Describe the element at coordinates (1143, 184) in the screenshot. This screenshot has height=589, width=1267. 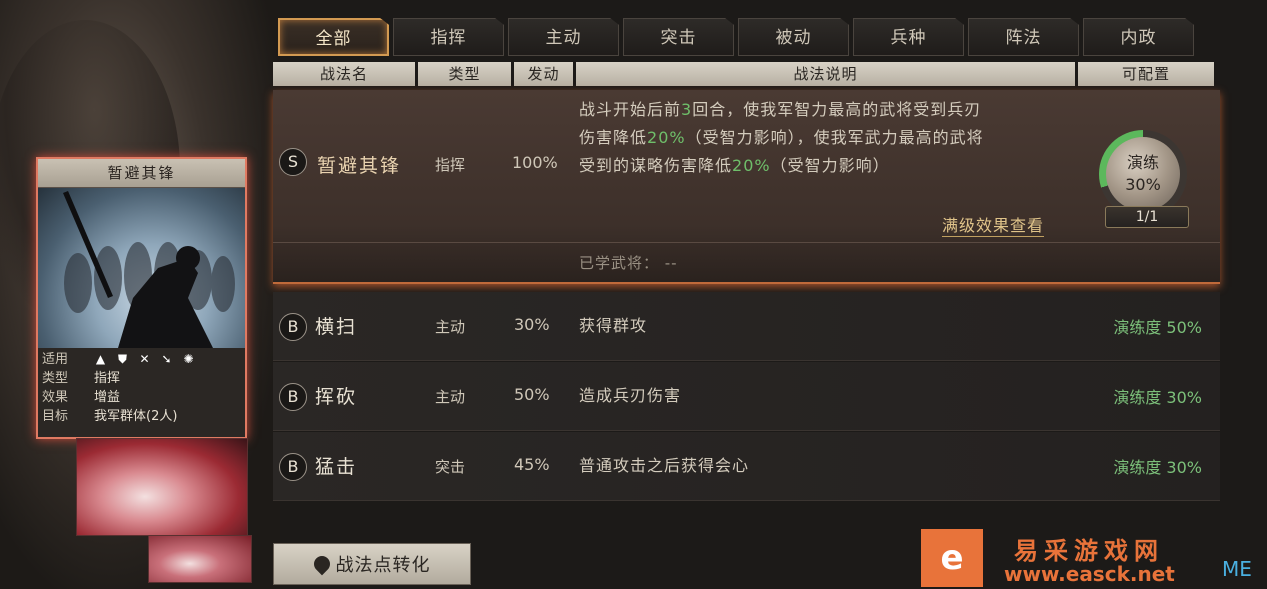
I see `drill-percent: 30%` at that location.